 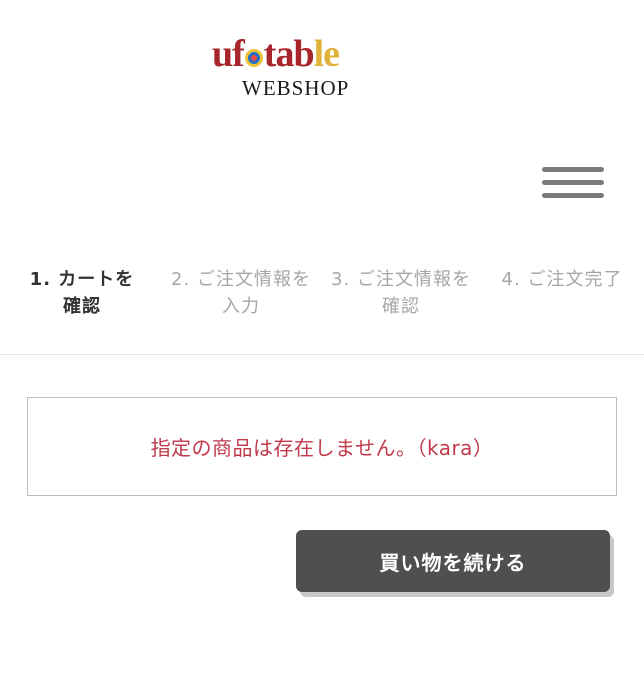 What do you see at coordinates (401, 279) in the screenshot?
I see `step-label-line1: 3. ご注文情報を` at bounding box center [401, 279].